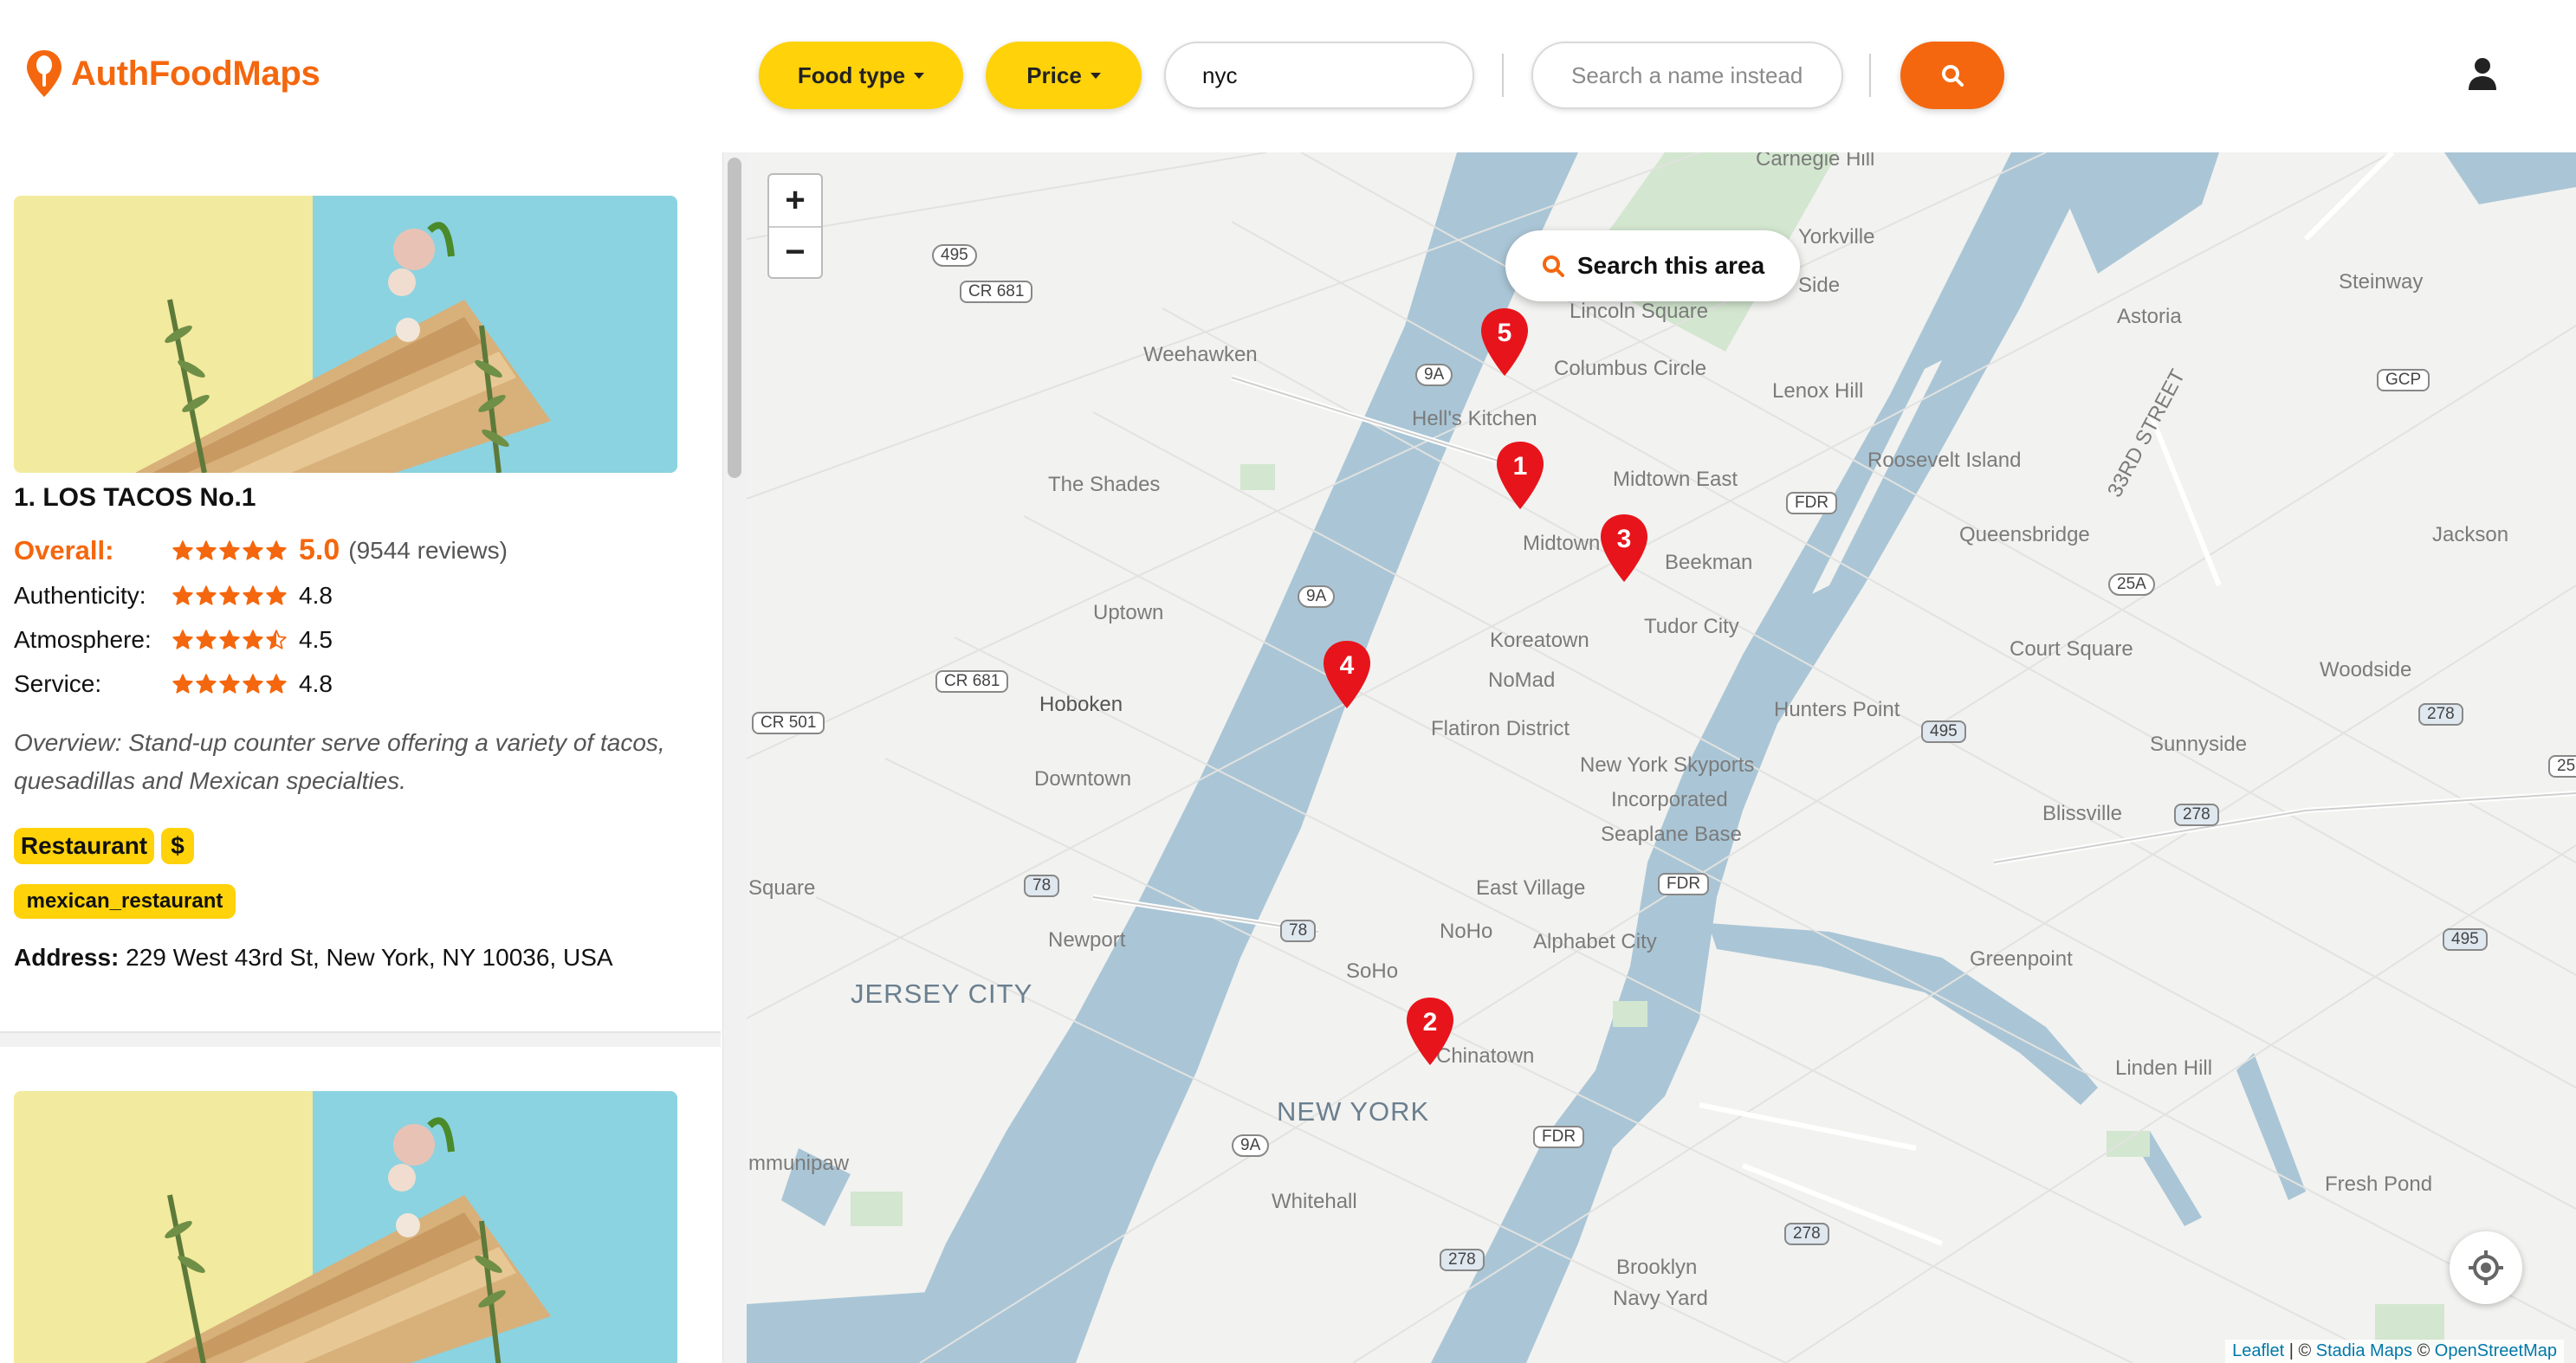 The width and height of the screenshot is (2576, 1363). What do you see at coordinates (1687, 75) in the screenshot?
I see `name-search-input: Search a name instead` at bounding box center [1687, 75].